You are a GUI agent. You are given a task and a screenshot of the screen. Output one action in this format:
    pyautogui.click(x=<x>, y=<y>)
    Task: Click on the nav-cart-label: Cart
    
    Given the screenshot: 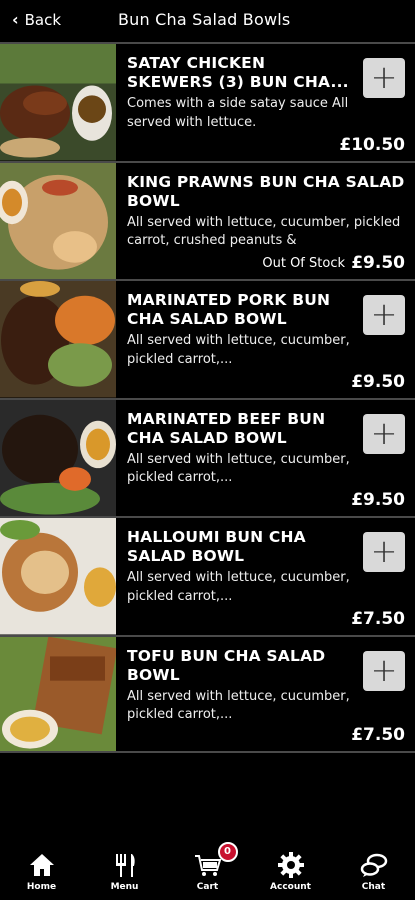 What is the action you would take?
    pyautogui.click(x=207, y=887)
    